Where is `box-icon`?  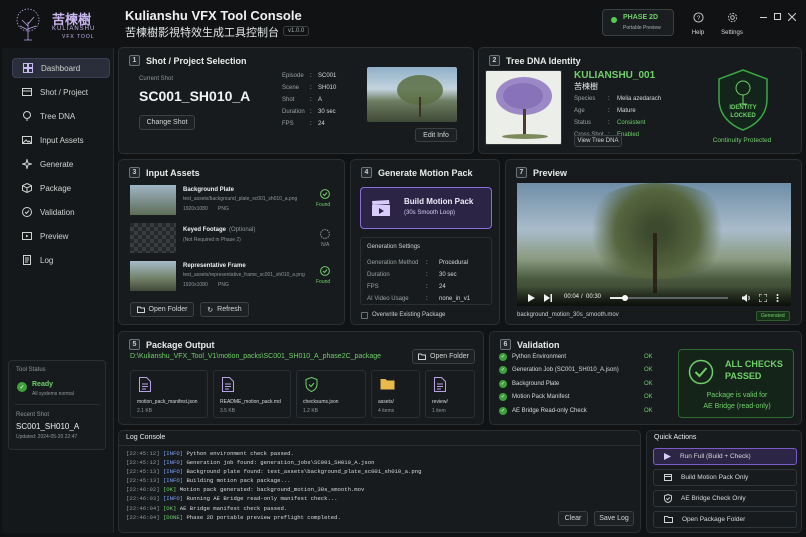
box-icon is located at coordinates (27, 188).